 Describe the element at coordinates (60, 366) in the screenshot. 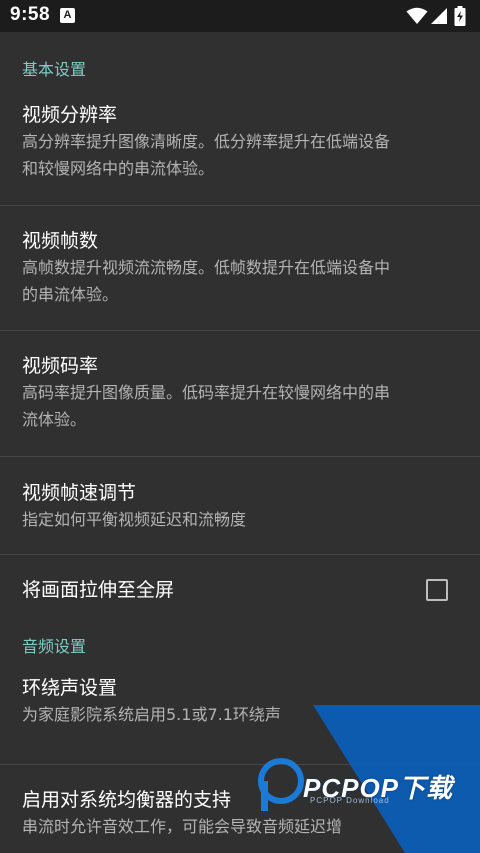

I see `pref-title: 视频码率` at that location.